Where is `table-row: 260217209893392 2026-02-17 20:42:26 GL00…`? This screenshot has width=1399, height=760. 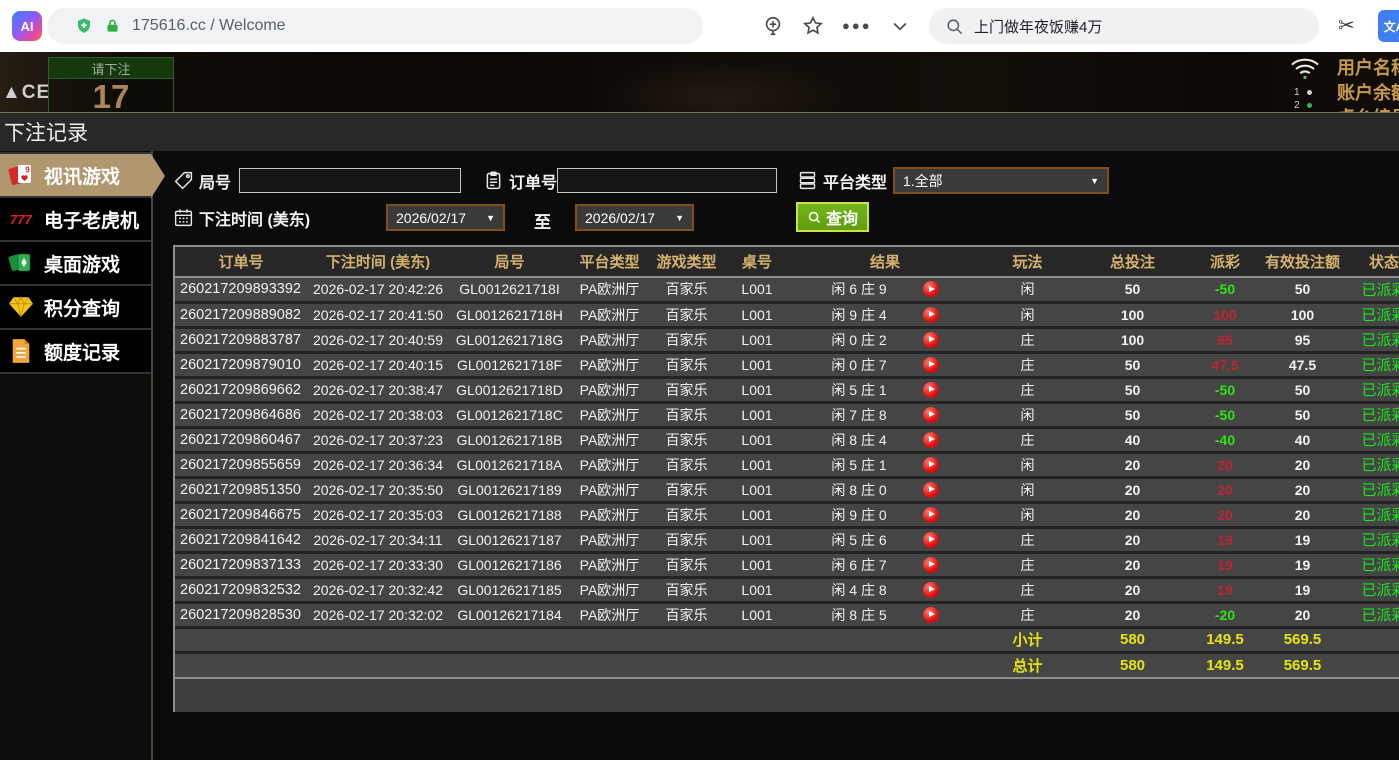
table-row: 260217209893392 2026-02-17 20:42:26 GL00… is located at coordinates (787, 289).